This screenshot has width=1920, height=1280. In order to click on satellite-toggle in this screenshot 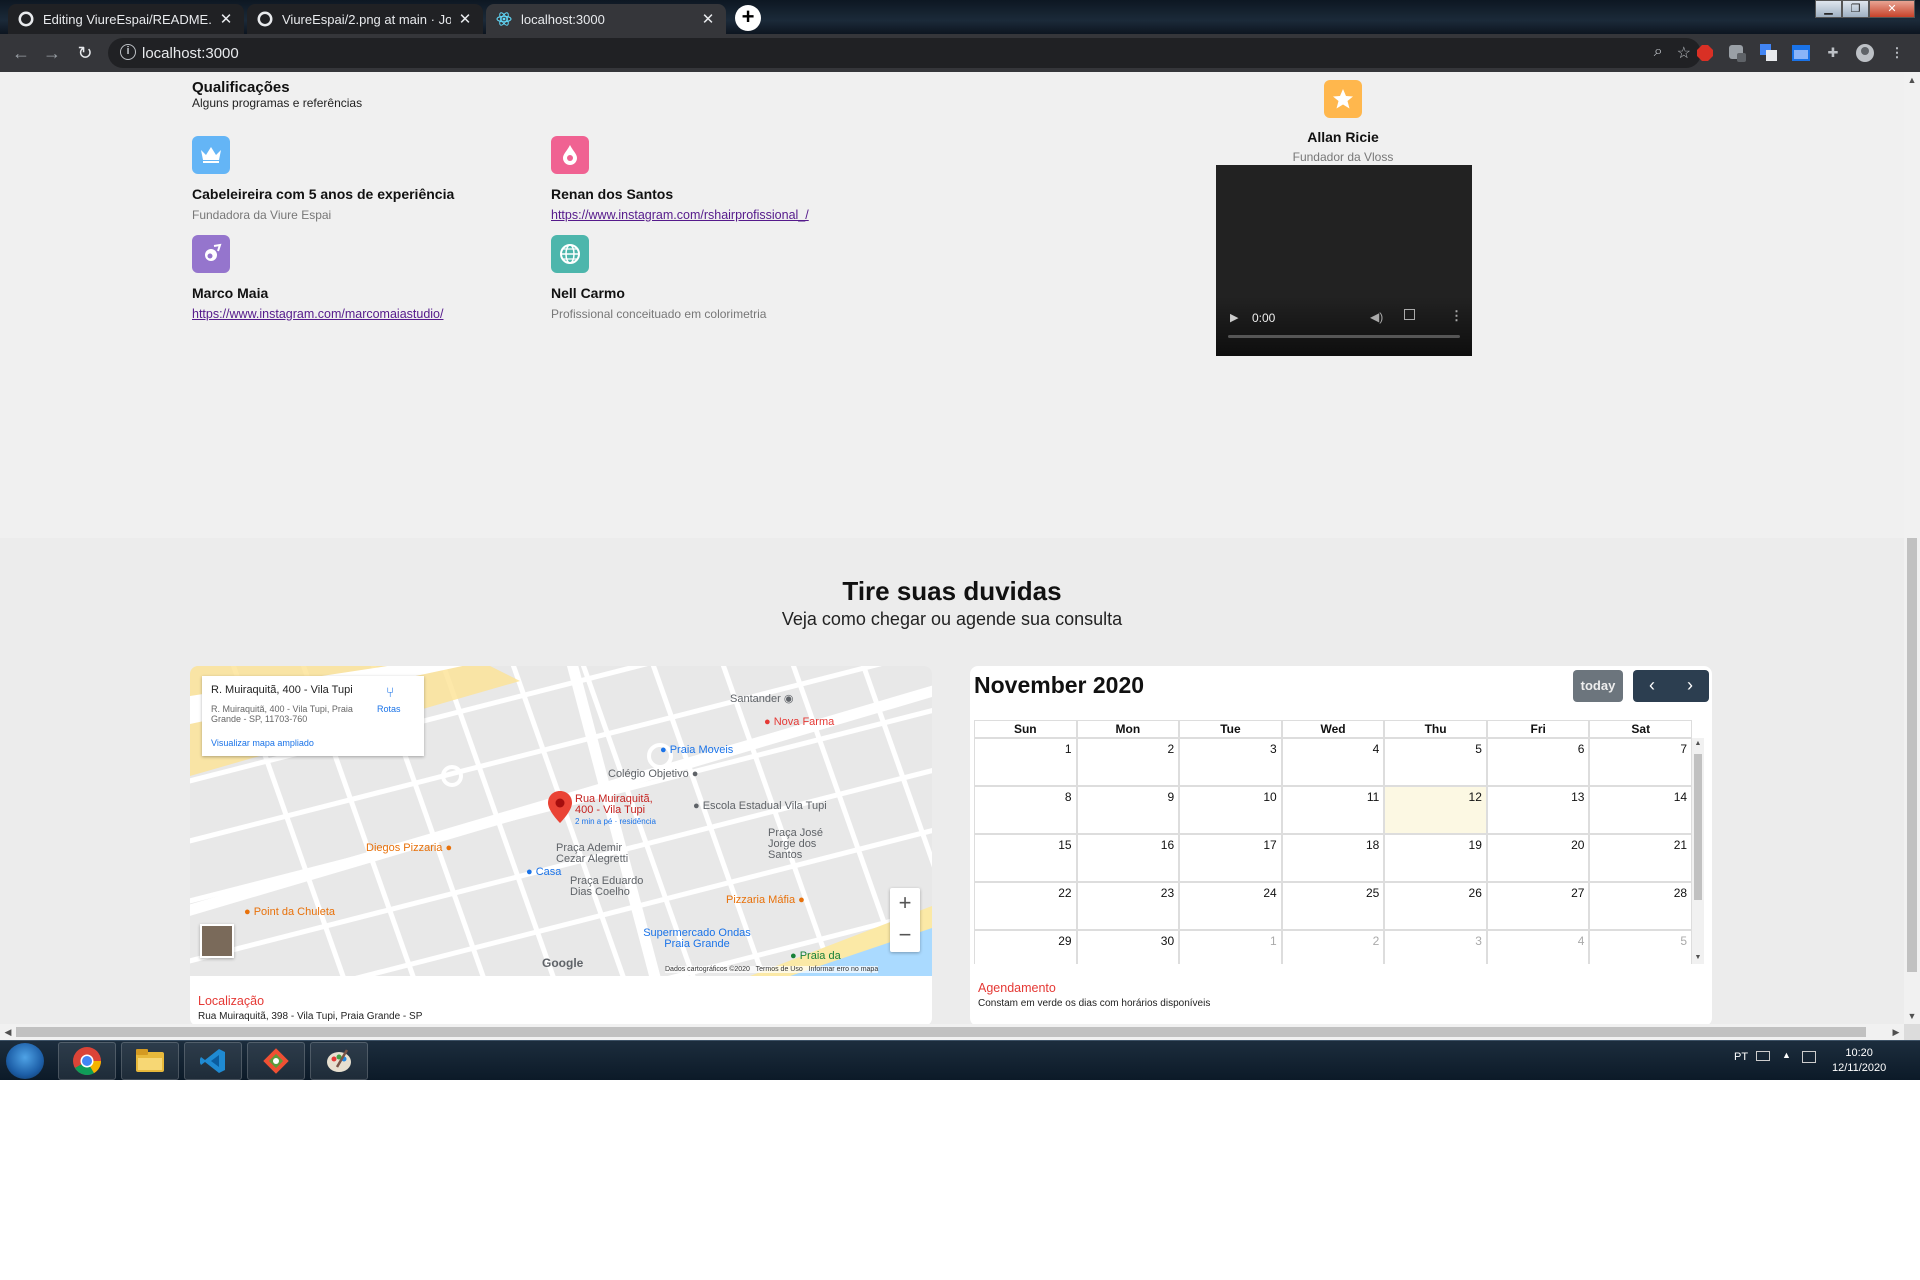, I will do `click(217, 941)`.